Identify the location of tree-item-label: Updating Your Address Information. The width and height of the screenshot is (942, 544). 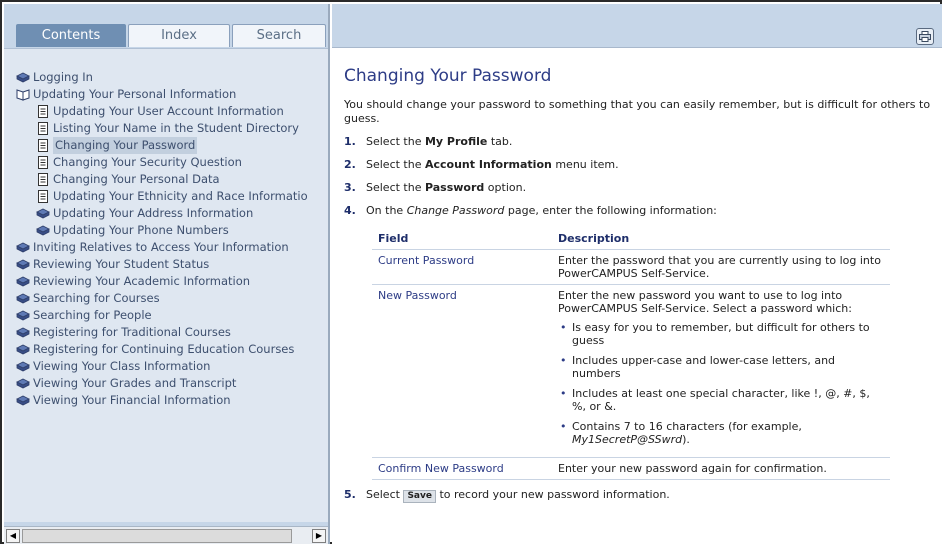
(153, 213).